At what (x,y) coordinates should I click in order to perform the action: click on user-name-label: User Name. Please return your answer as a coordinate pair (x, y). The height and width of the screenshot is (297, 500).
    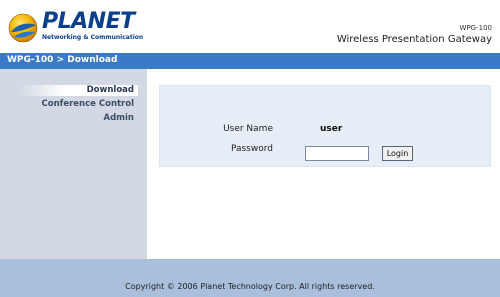
    Looking at the image, I should click on (248, 129).